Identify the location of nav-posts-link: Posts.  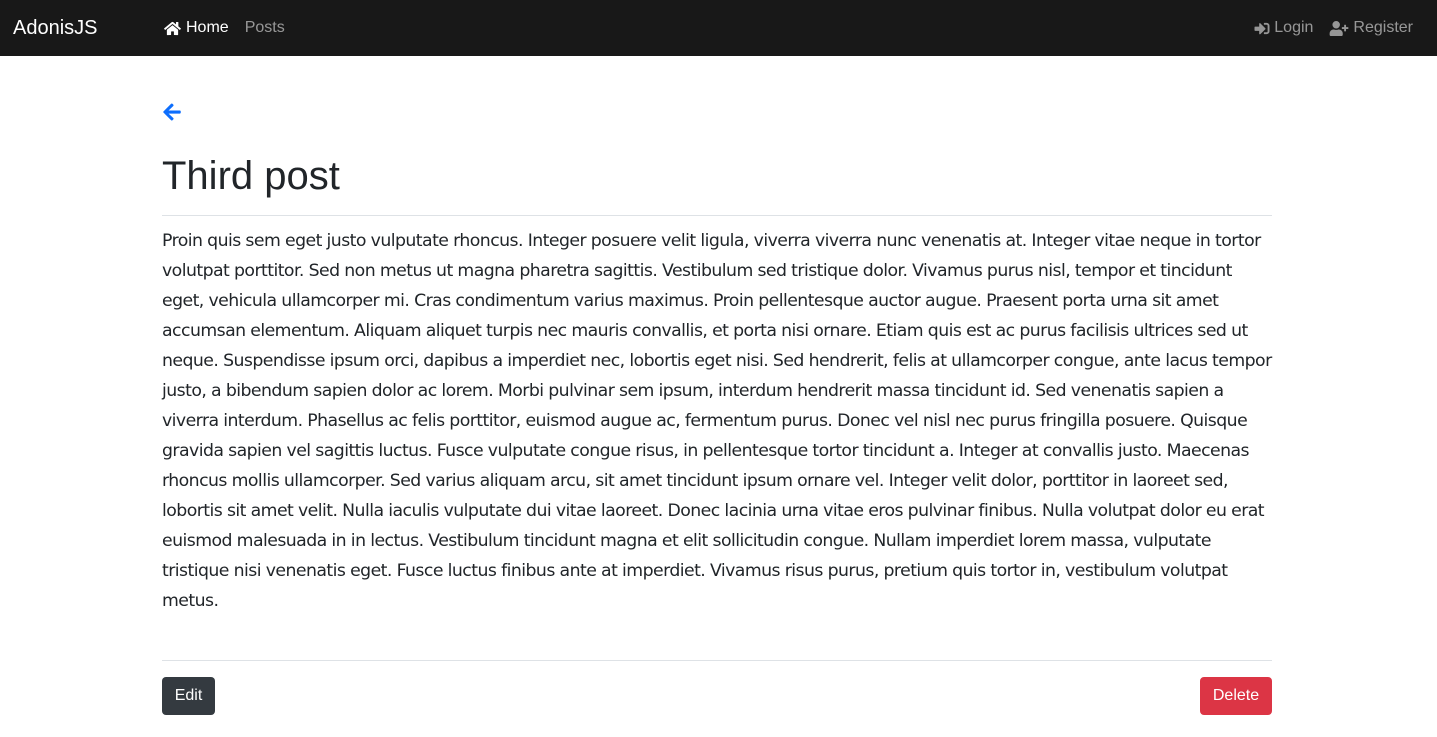
(265, 28).